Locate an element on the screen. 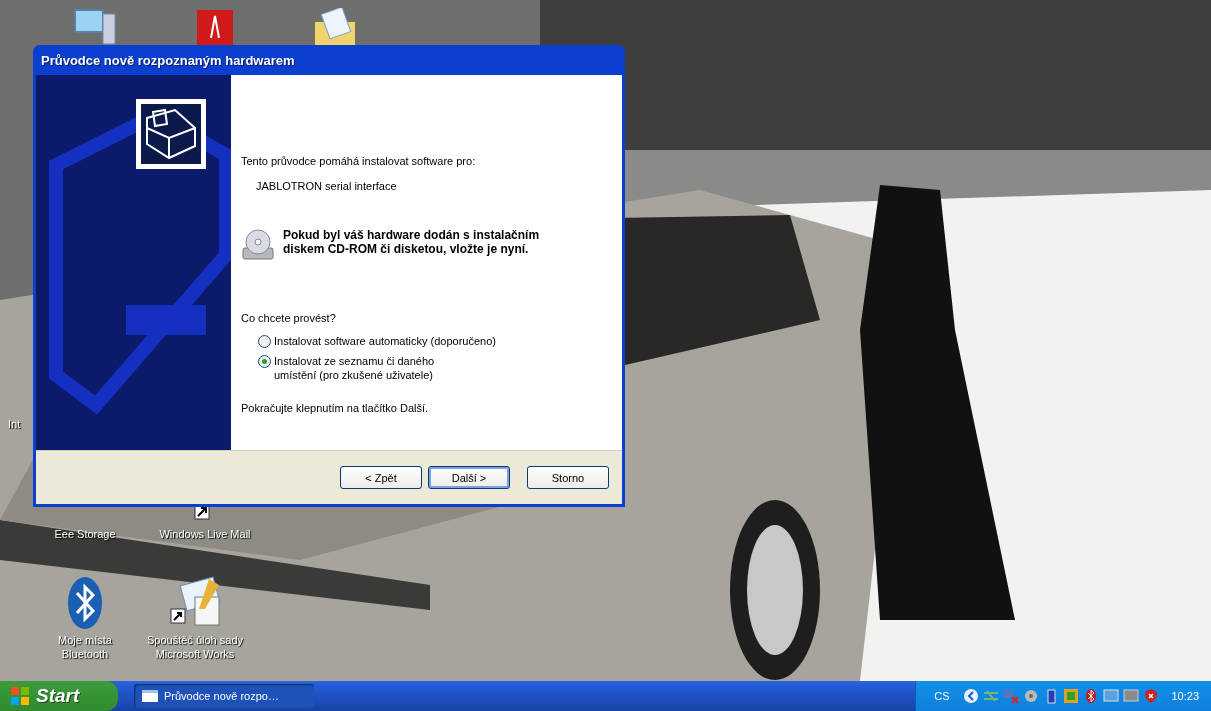 The width and height of the screenshot is (1211, 711). start-button: Start is located at coordinates (59, 696).